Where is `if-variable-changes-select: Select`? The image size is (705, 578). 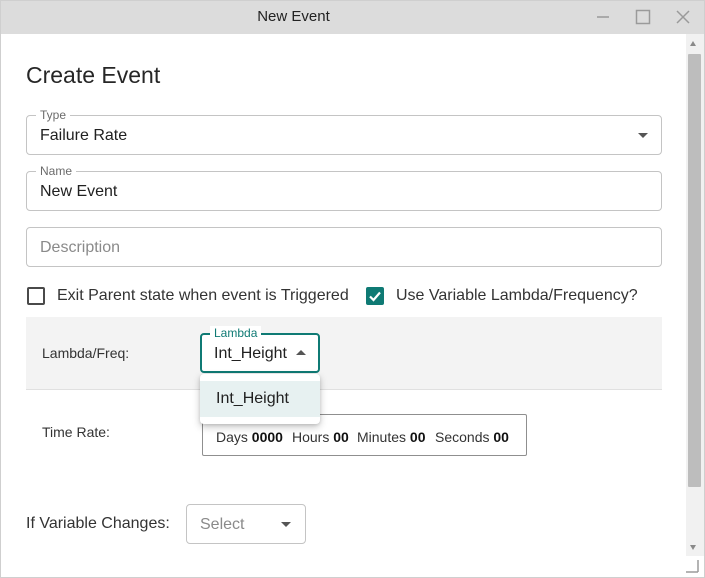 if-variable-changes-select: Select is located at coordinates (246, 524).